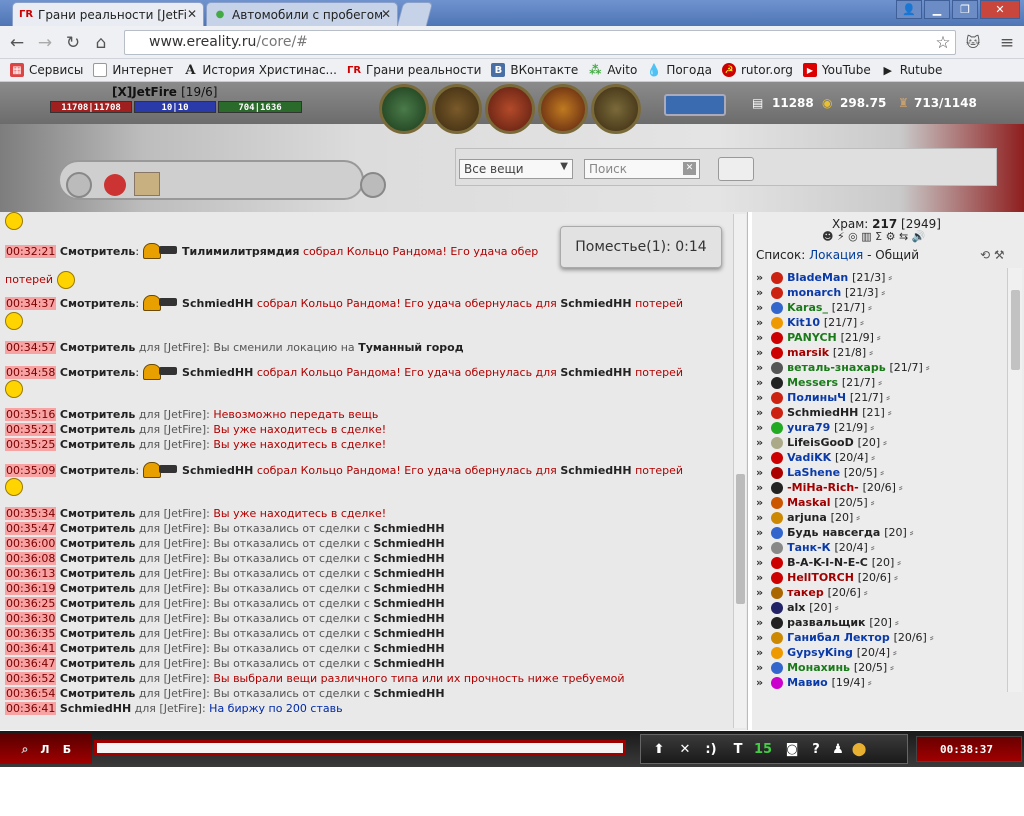  I want to click on chat-scrollbar, so click(739, 471).